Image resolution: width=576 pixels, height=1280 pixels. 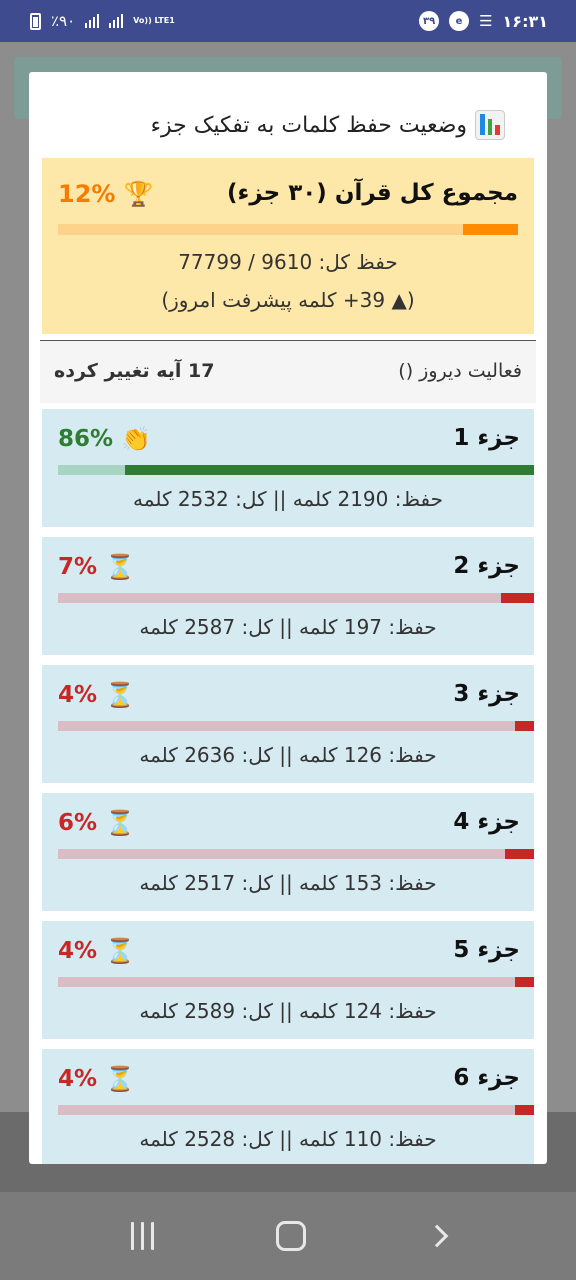 What do you see at coordinates (136, 439) in the screenshot?
I see `clapping-hands-icon: 👏` at bounding box center [136, 439].